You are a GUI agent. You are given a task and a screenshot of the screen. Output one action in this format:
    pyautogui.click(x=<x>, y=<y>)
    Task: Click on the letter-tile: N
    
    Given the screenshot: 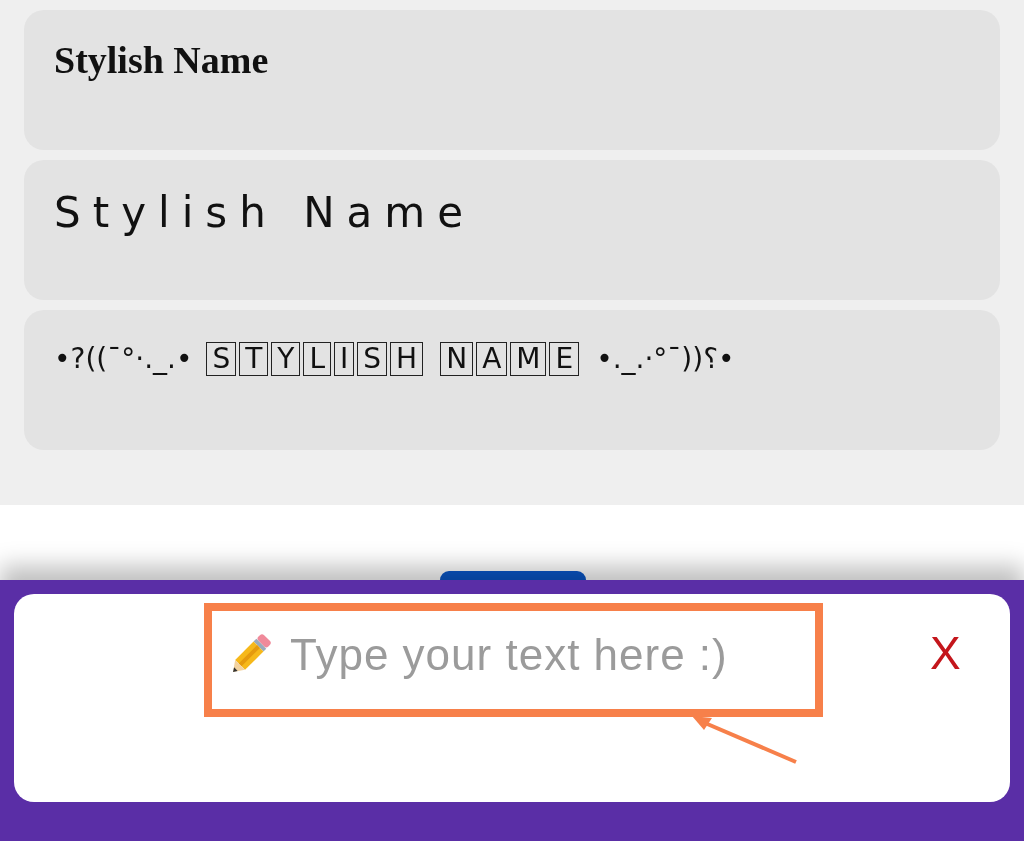 What is the action you would take?
    pyautogui.click(x=457, y=359)
    